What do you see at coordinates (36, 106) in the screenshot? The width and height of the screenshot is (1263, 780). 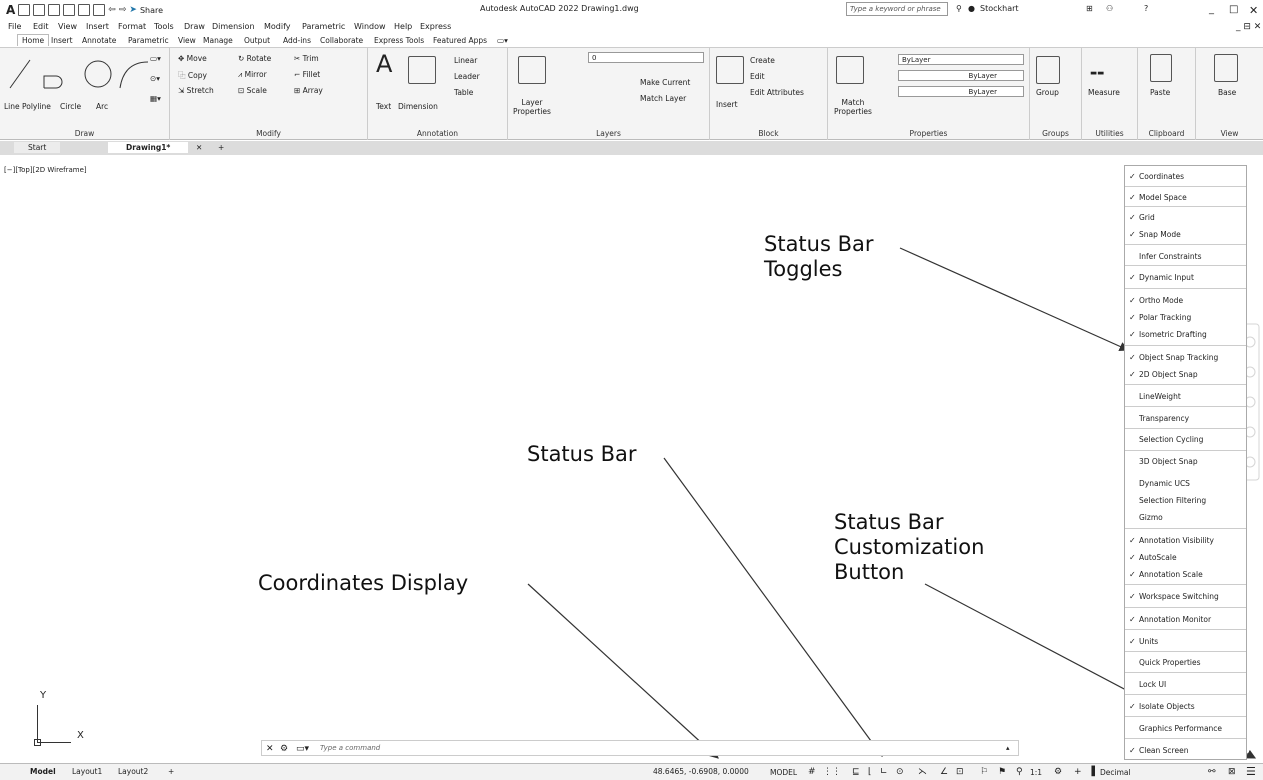 I see `polyline-button: Polyline` at bounding box center [36, 106].